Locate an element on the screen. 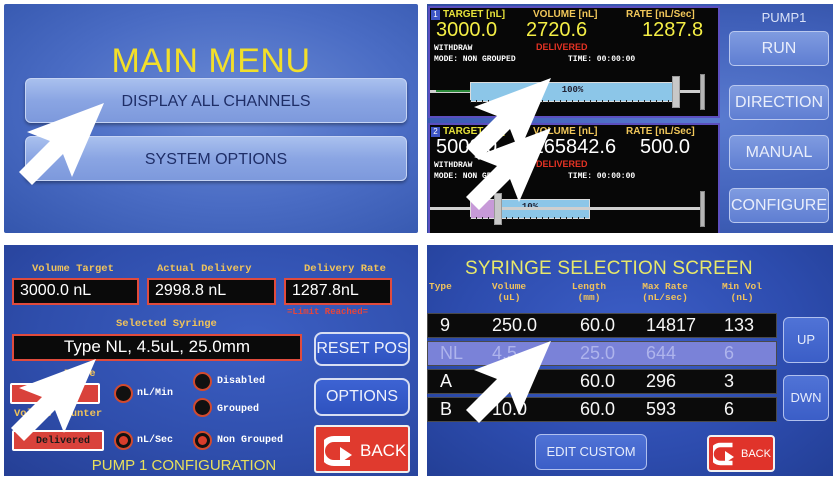 This screenshot has width=835, height=478. progress-label: 100% is located at coordinates (572, 90).